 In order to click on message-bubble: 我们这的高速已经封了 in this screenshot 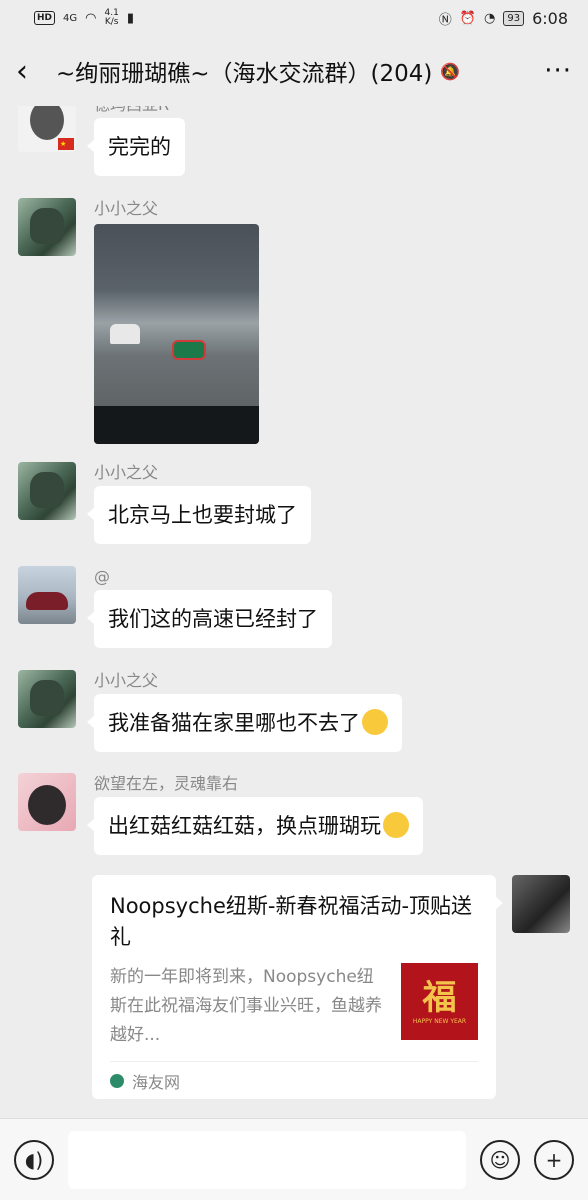, I will do `click(209, 619)`.